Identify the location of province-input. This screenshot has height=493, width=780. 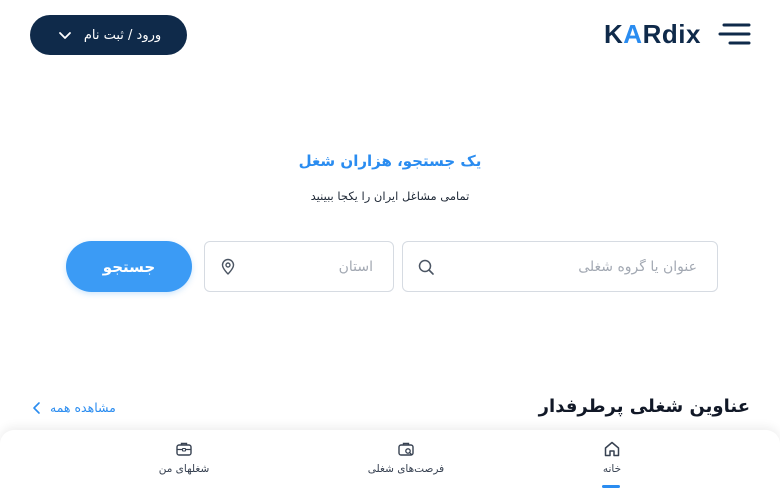
(309, 266).